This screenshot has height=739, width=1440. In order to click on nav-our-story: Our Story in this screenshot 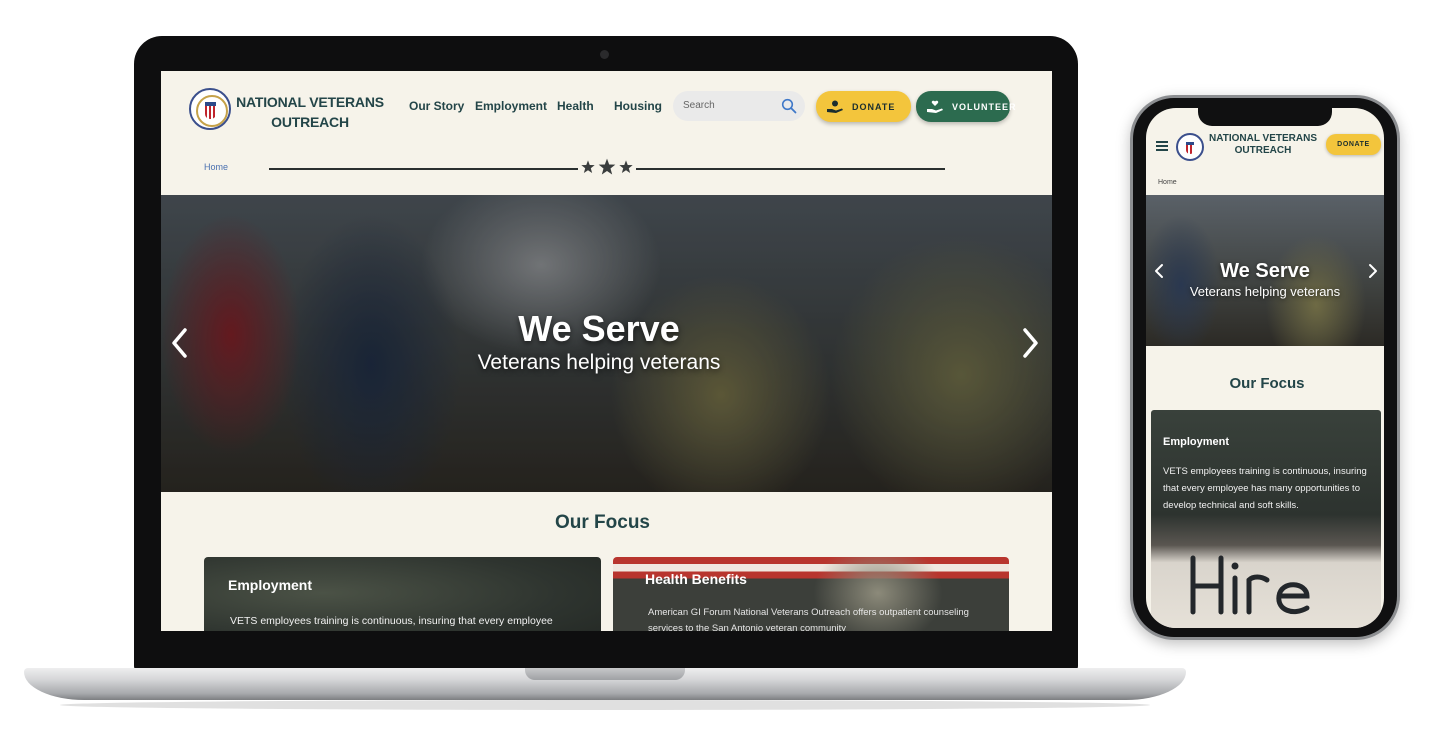, I will do `click(436, 106)`.